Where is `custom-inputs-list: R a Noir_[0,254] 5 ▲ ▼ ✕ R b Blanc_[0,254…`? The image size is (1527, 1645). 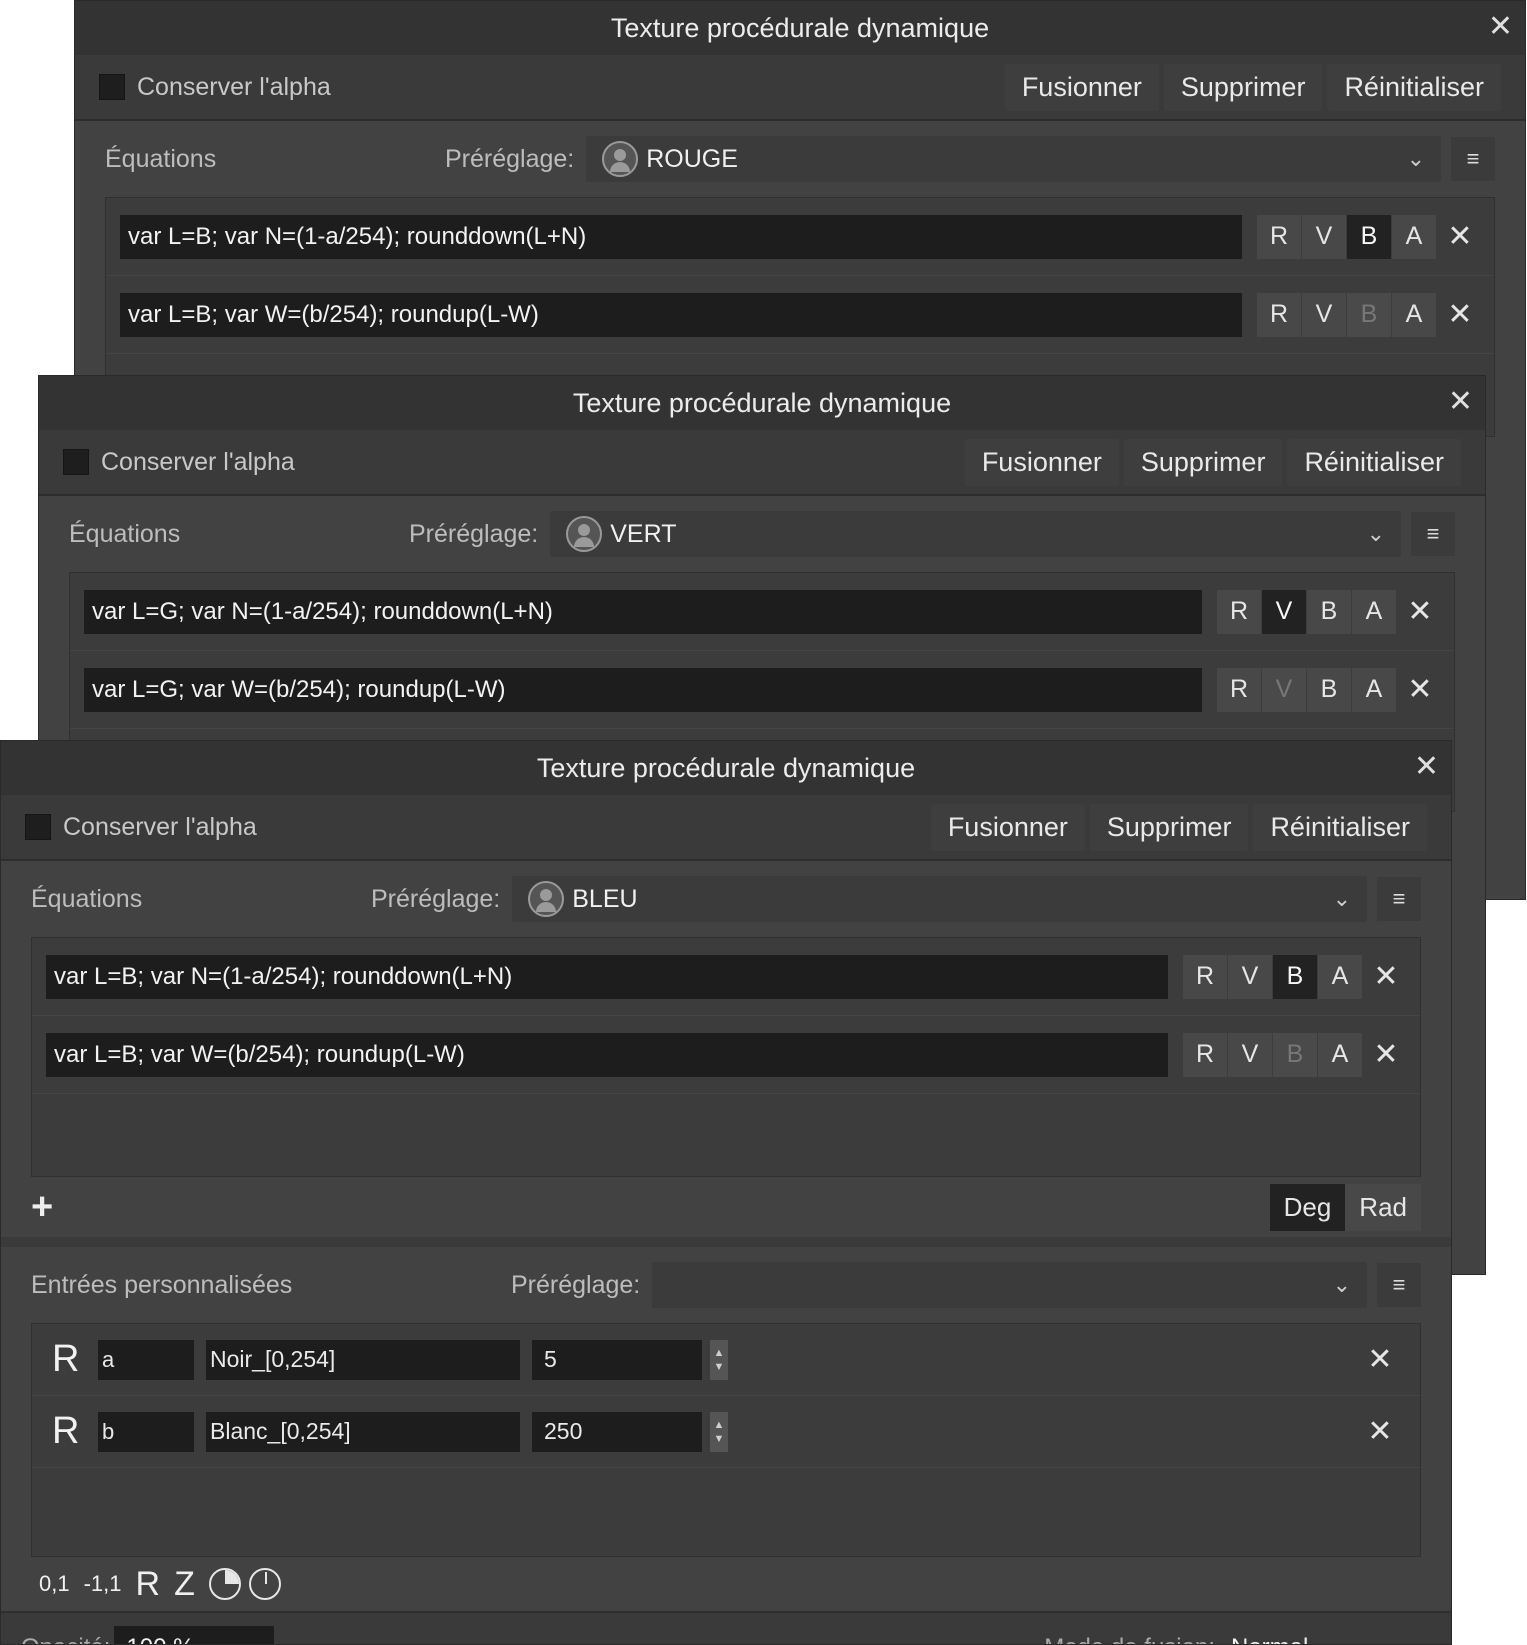
custom-inputs-list: R a Noir_[0,254] 5 ▲ ▼ ✕ R b Blanc_[0,254… is located at coordinates (726, 1440).